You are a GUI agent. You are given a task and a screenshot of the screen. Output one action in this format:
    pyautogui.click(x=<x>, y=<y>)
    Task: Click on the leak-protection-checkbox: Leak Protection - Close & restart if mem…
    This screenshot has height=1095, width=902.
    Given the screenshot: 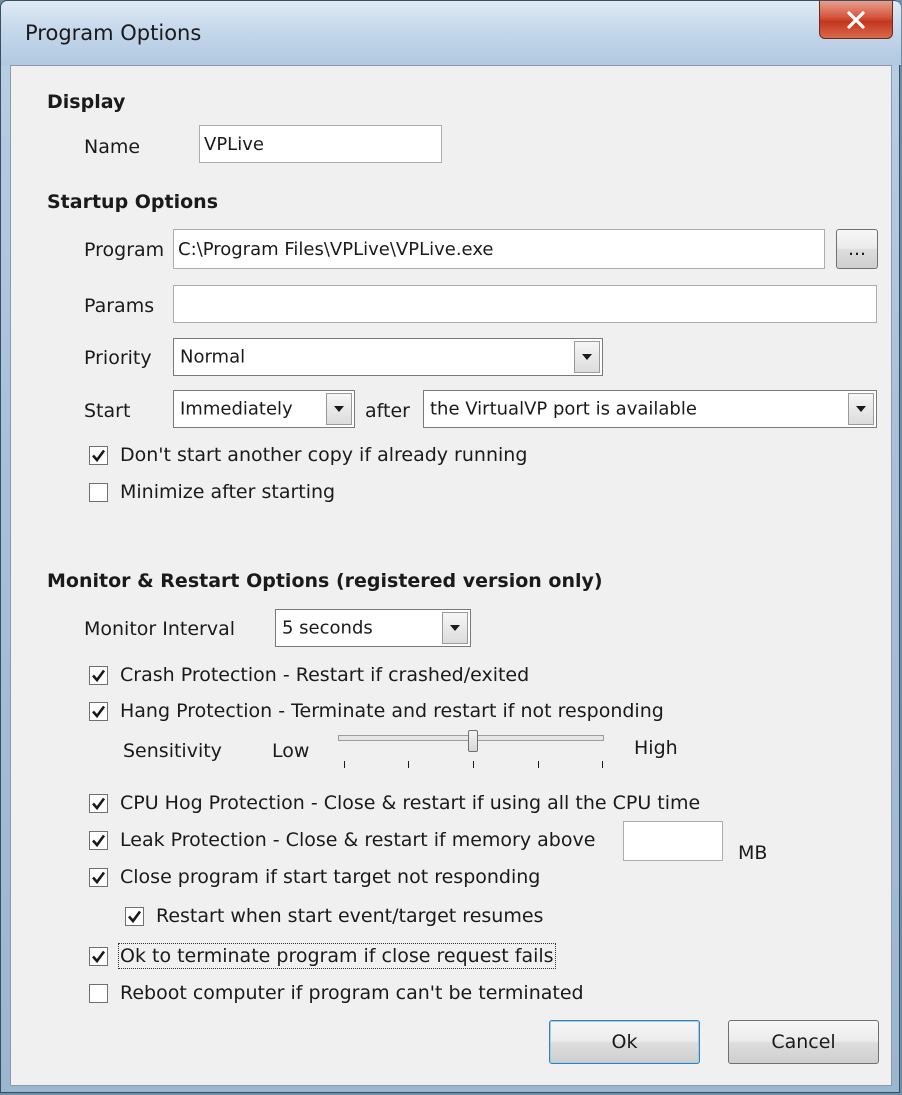 What is the action you would take?
    pyautogui.click(x=342, y=840)
    